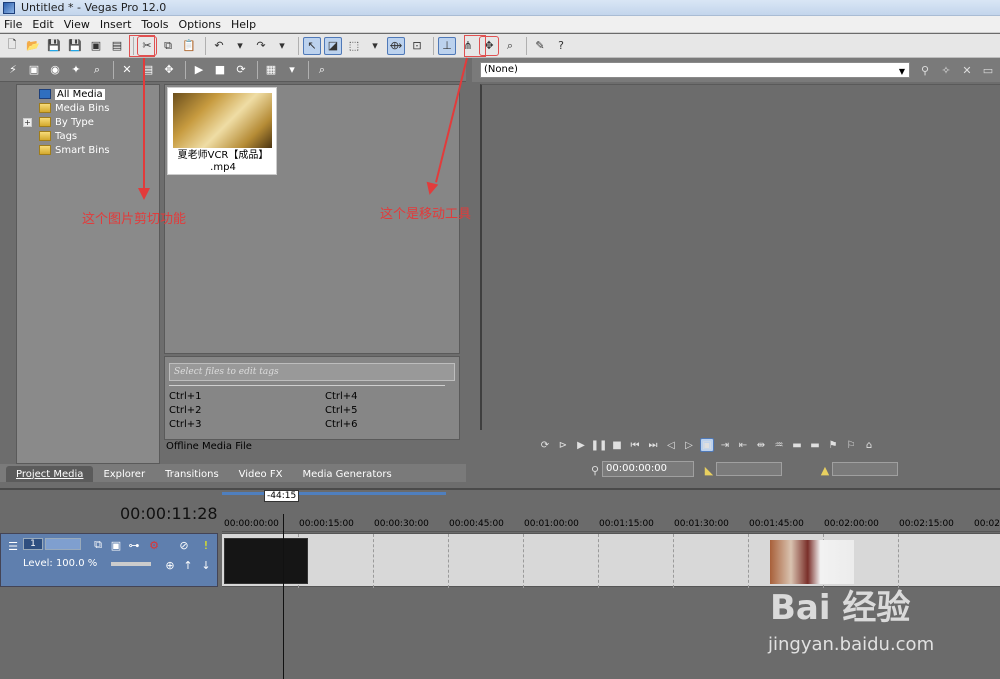 The image size is (1000, 679). What do you see at coordinates (127, 70) in the screenshot?
I see `remove-icon: ✕` at bounding box center [127, 70].